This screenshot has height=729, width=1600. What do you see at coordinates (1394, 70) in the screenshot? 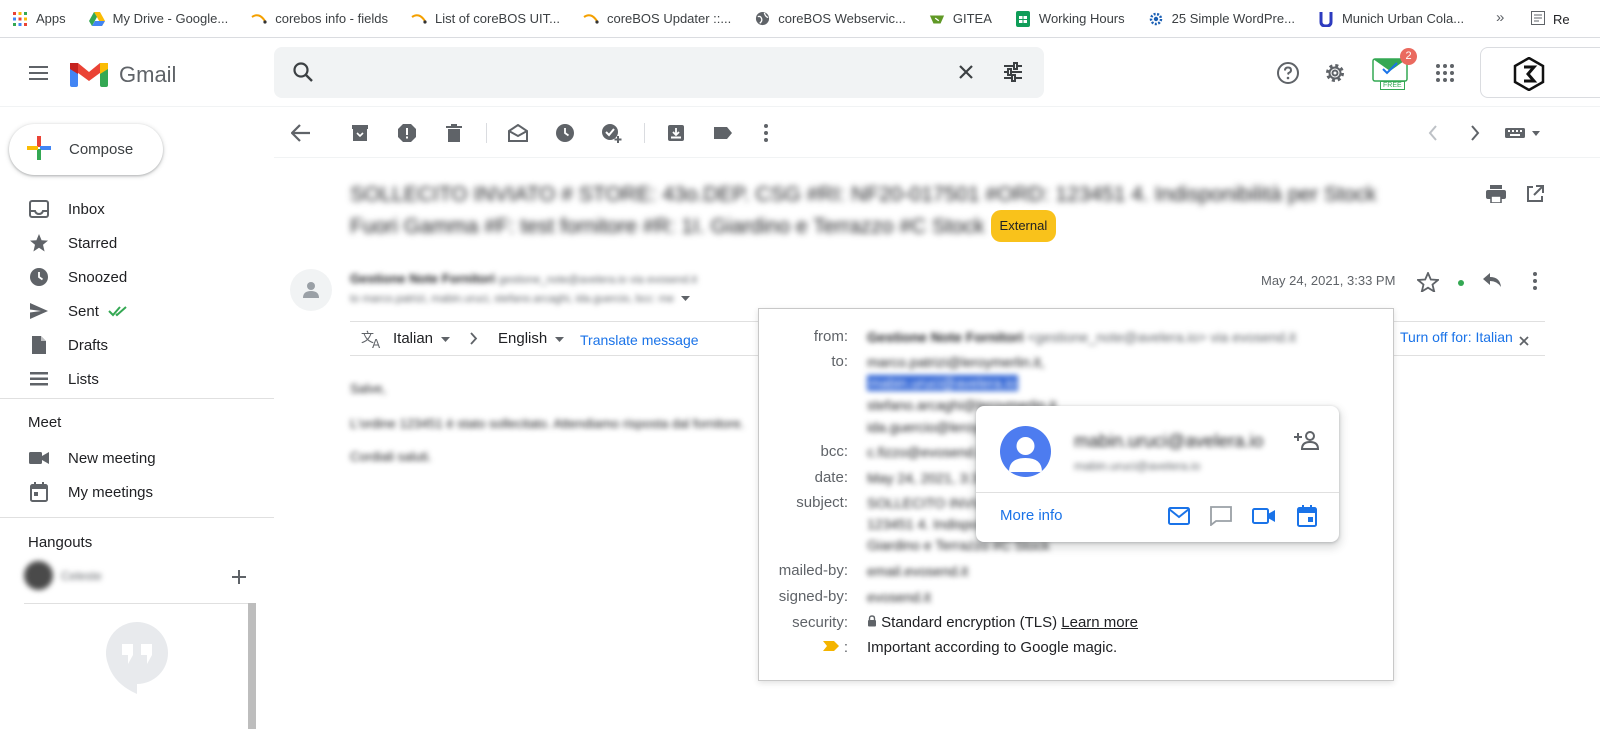
I see `addon-mail-tracker: 2 FREE` at bounding box center [1394, 70].